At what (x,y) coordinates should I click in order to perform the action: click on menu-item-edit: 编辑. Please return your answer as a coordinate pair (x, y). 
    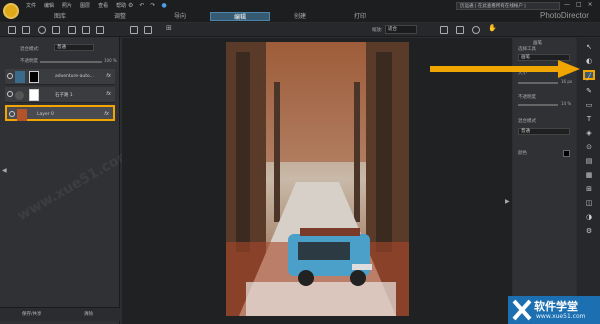
    Looking at the image, I should click on (49, 5).